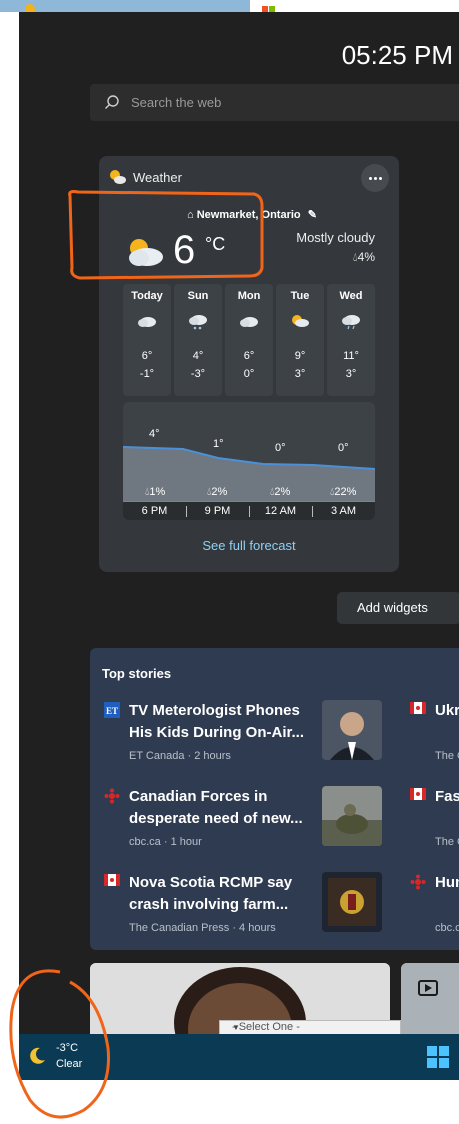 This screenshot has height=1124, width=459. What do you see at coordinates (274, 102) in the screenshot?
I see `search-input: Search the web` at bounding box center [274, 102].